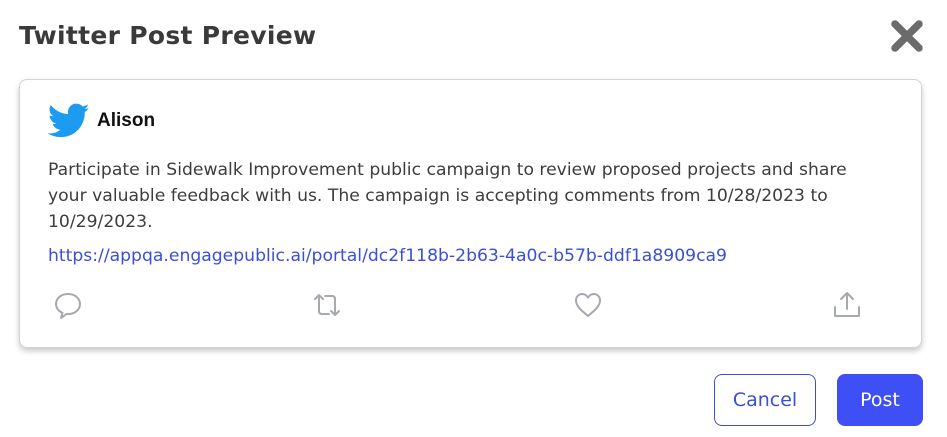 Image resolution: width=947 pixels, height=437 pixels. Describe the element at coordinates (68, 121) in the screenshot. I see `twitter-bird-icon` at that location.